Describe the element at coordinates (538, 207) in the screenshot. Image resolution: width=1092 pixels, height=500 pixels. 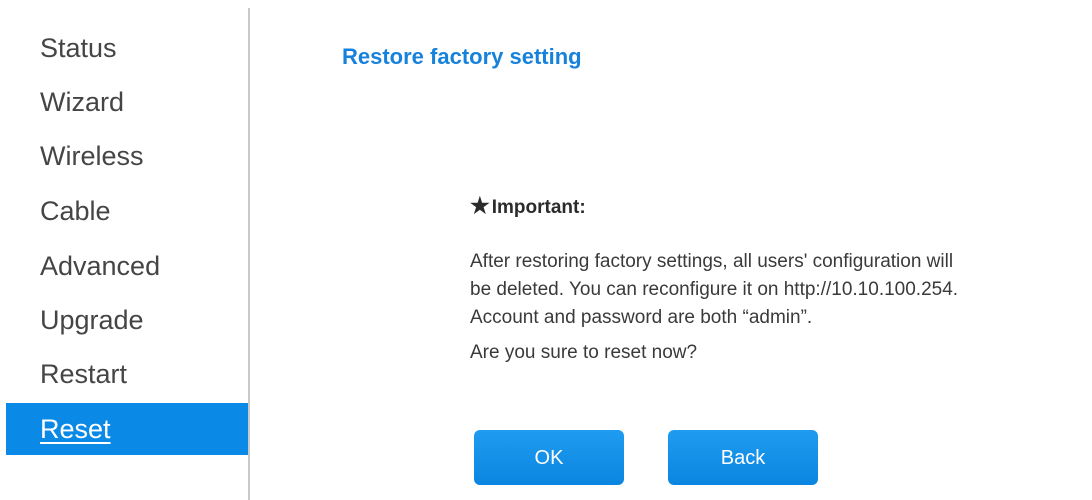
I see `important-label: Important:` at that location.